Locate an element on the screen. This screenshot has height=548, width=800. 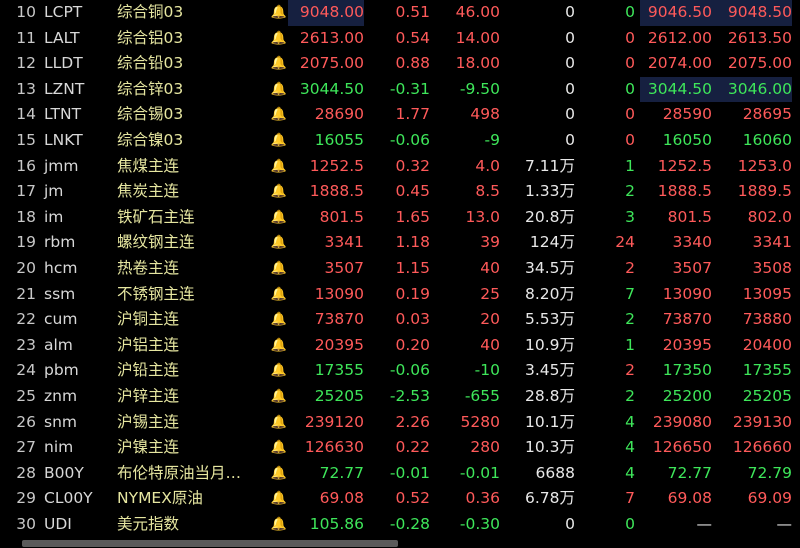
volume: 7.11万 is located at coordinates (549, 165).